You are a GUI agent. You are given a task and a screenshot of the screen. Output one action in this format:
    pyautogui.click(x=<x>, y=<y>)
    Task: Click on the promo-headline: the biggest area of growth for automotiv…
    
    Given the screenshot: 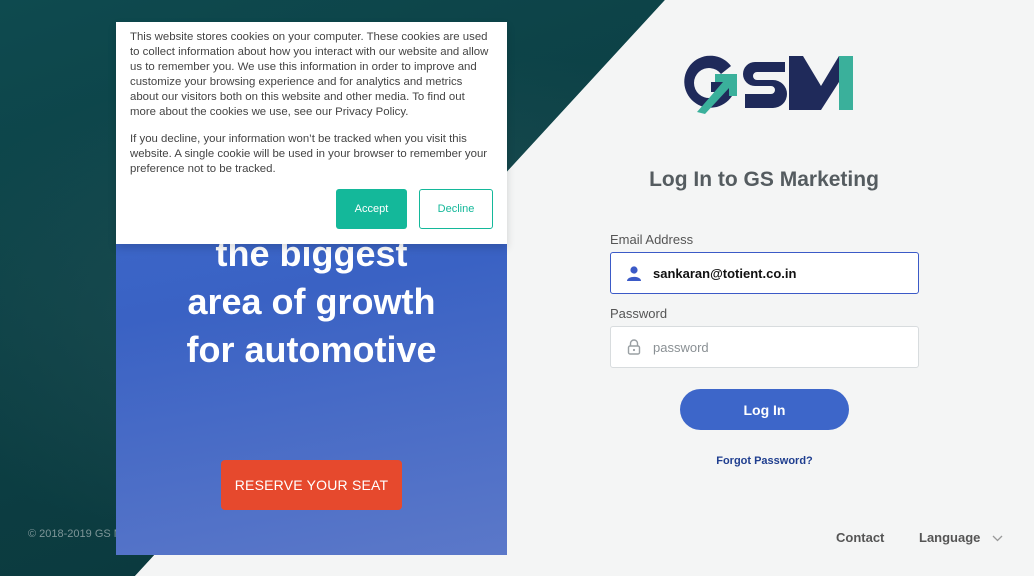 What is the action you would take?
    pyautogui.click(x=311, y=302)
    